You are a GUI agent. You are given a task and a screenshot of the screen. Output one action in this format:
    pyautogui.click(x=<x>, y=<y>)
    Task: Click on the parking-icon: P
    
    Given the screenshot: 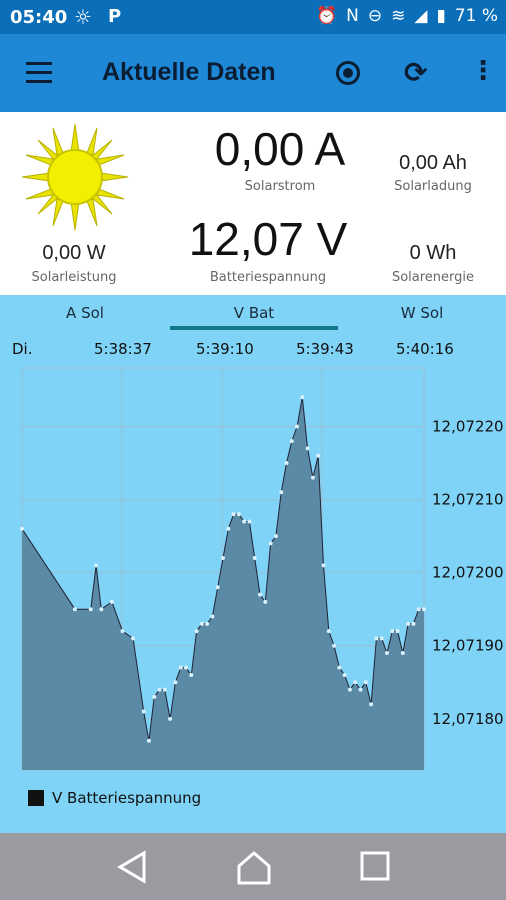 What is the action you would take?
    pyautogui.click(x=115, y=16)
    